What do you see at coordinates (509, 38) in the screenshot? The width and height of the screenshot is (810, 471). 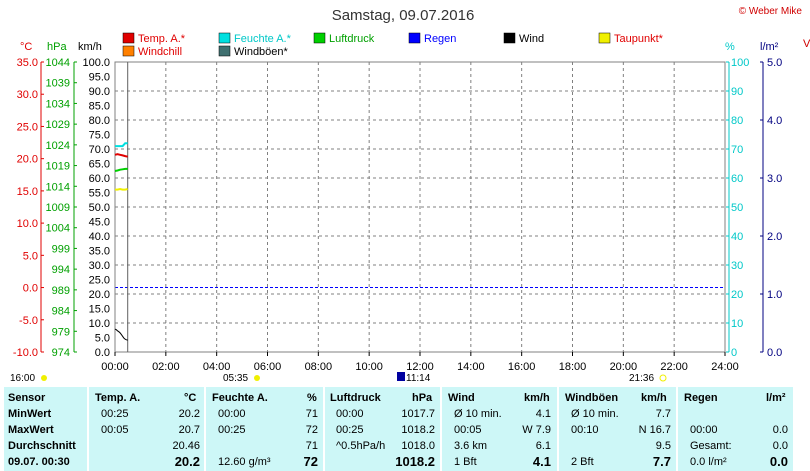 I see `legend-swatch-wind` at bounding box center [509, 38].